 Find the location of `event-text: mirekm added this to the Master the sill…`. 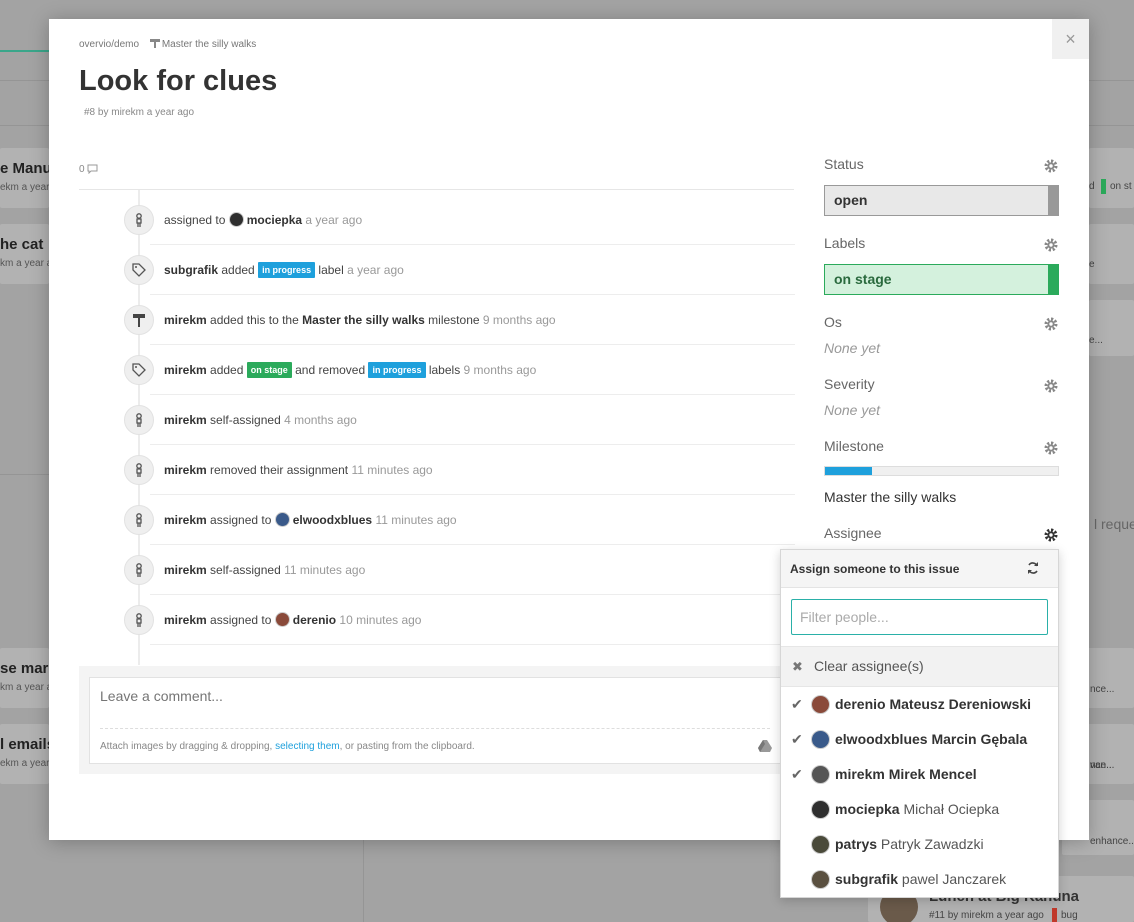

event-text: mirekm added this to the Master the sill… is located at coordinates (360, 320).